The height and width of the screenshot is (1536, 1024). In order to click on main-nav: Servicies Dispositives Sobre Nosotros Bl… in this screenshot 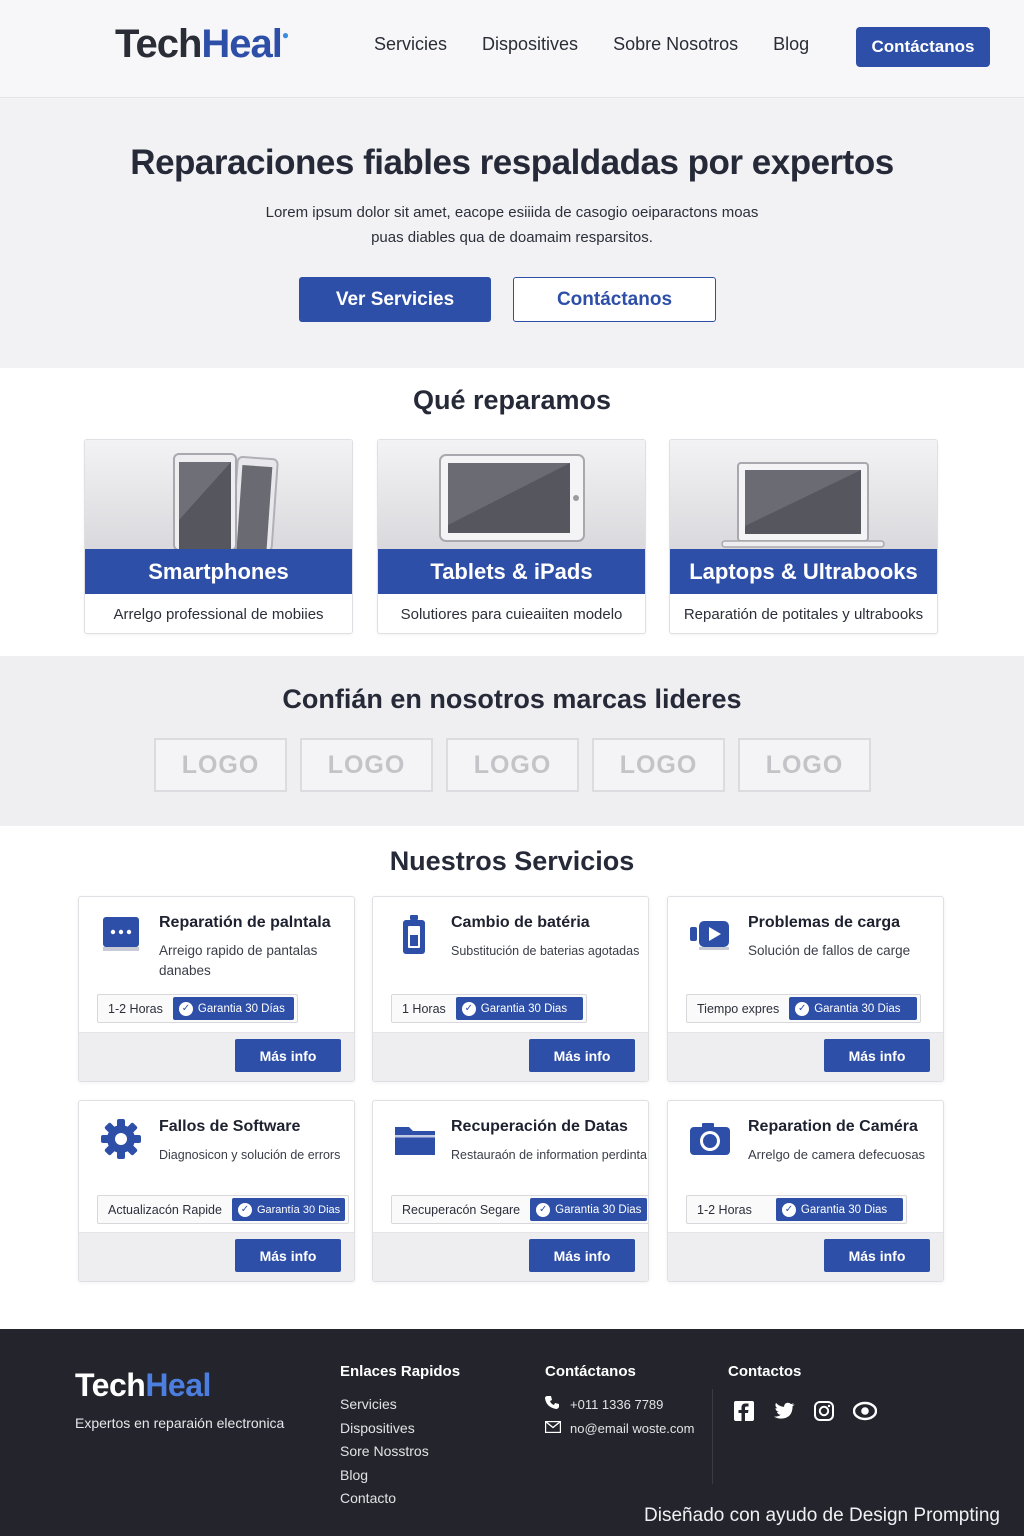, I will do `click(609, 44)`.